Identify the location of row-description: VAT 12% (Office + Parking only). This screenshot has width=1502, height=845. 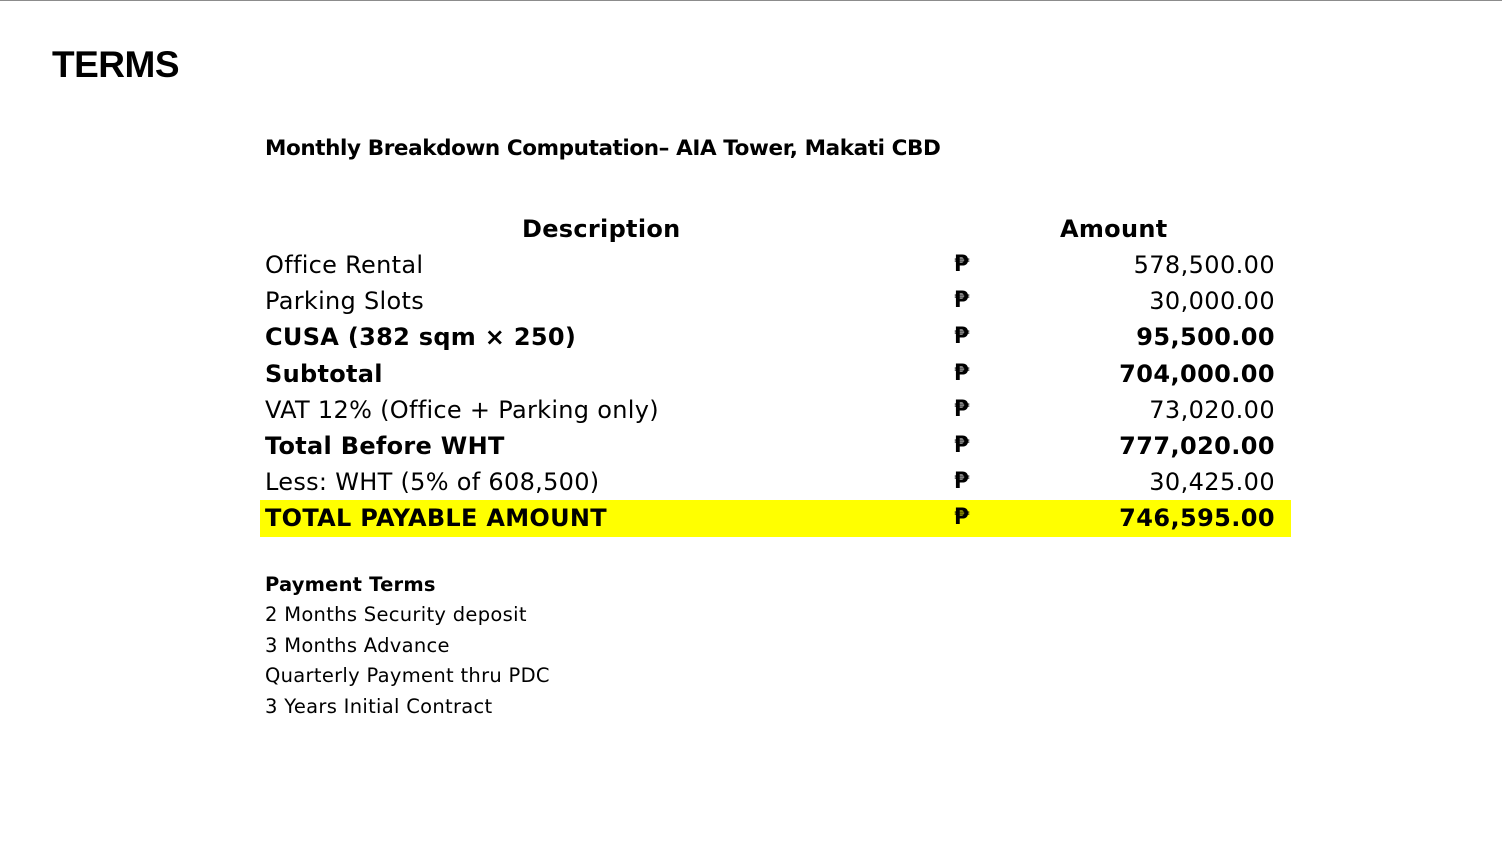
(462, 409).